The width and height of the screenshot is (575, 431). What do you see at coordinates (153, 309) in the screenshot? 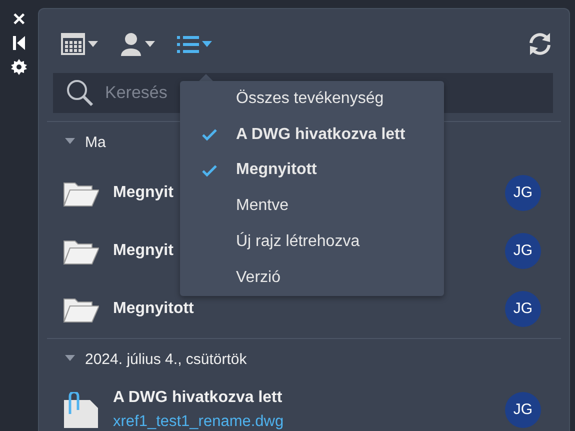
I see `activity-title: Megnyitott` at bounding box center [153, 309].